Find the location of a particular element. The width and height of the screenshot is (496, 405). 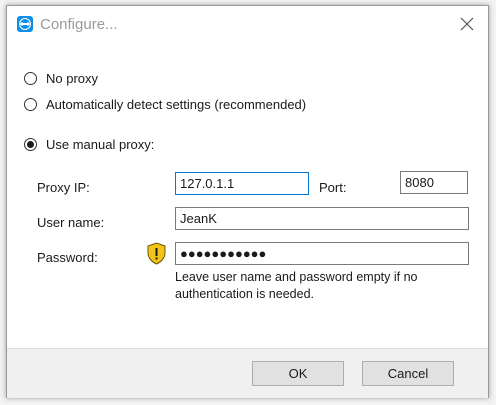

radio-label: No proxy is located at coordinates (72, 78).